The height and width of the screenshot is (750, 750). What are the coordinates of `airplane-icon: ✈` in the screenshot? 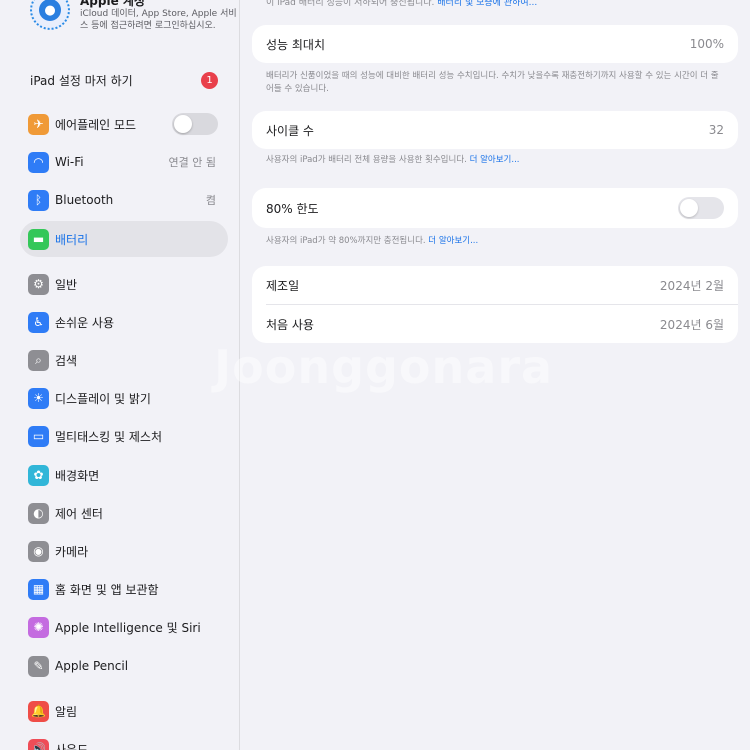 It's located at (38, 124).